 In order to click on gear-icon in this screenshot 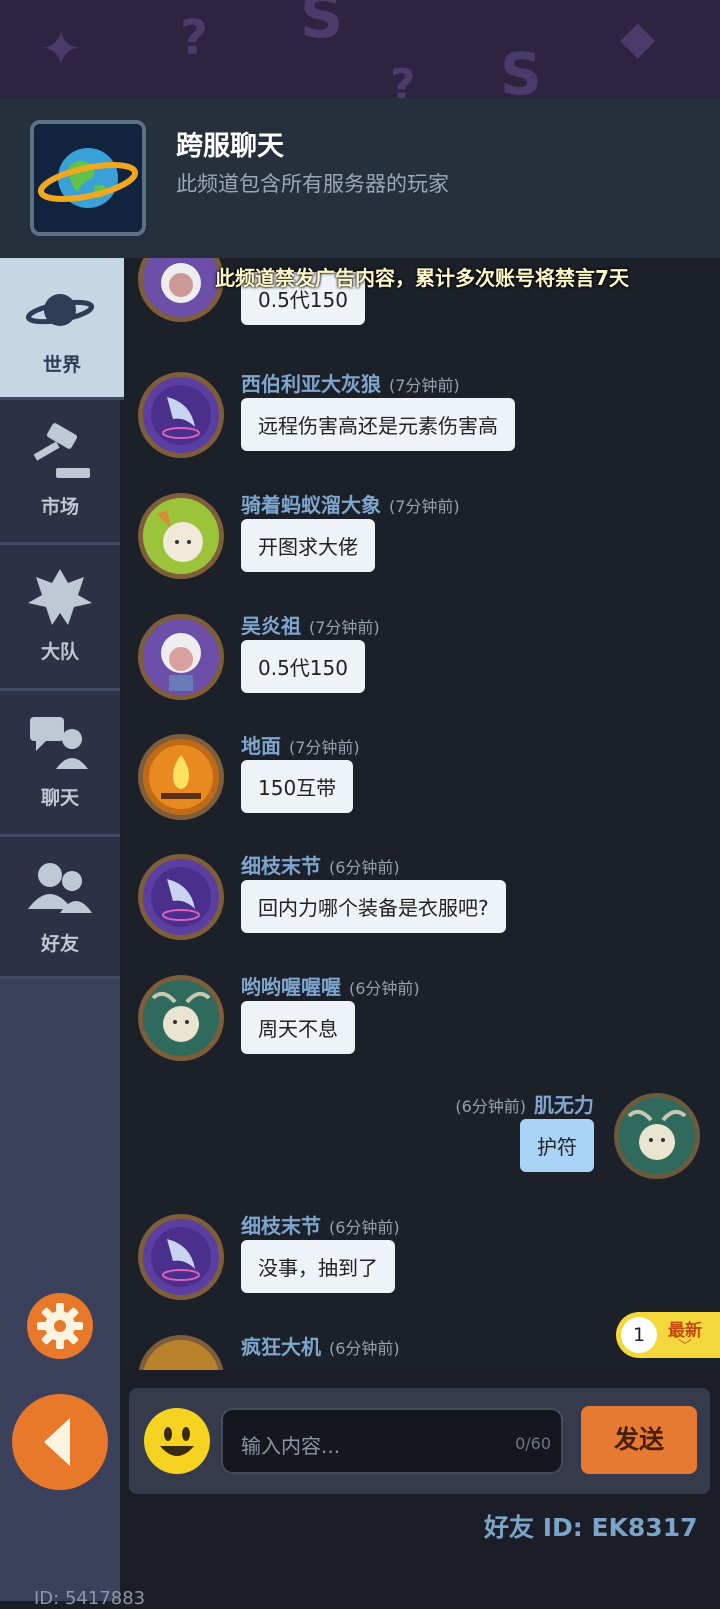, I will do `click(60, 1326)`.